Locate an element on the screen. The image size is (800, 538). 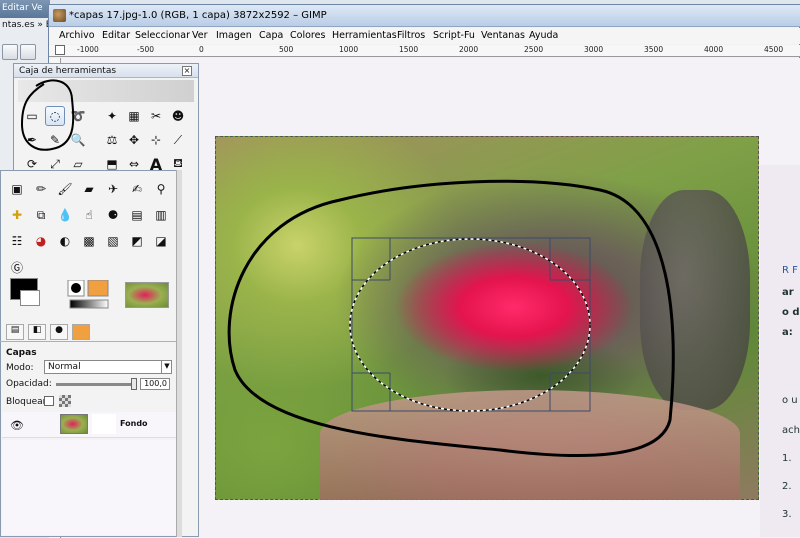
layer-row is located at coordinates (90, 425).